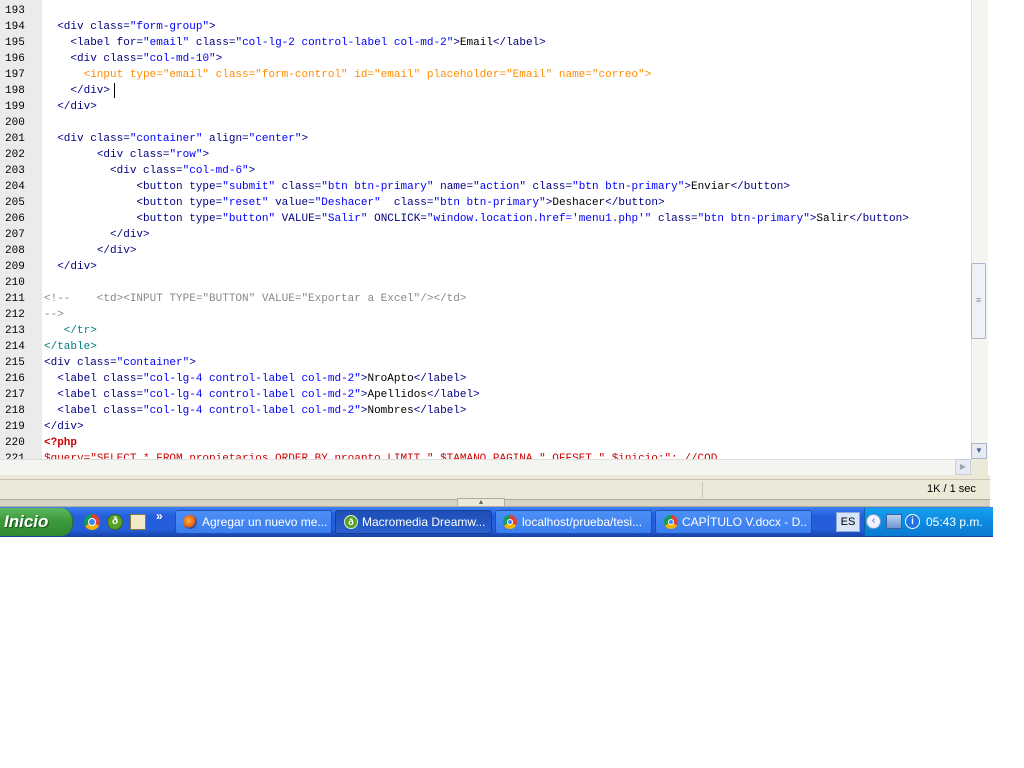 The height and width of the screenshot is (768, 1024). I want to click on line-number: 199, so click(15, 107).